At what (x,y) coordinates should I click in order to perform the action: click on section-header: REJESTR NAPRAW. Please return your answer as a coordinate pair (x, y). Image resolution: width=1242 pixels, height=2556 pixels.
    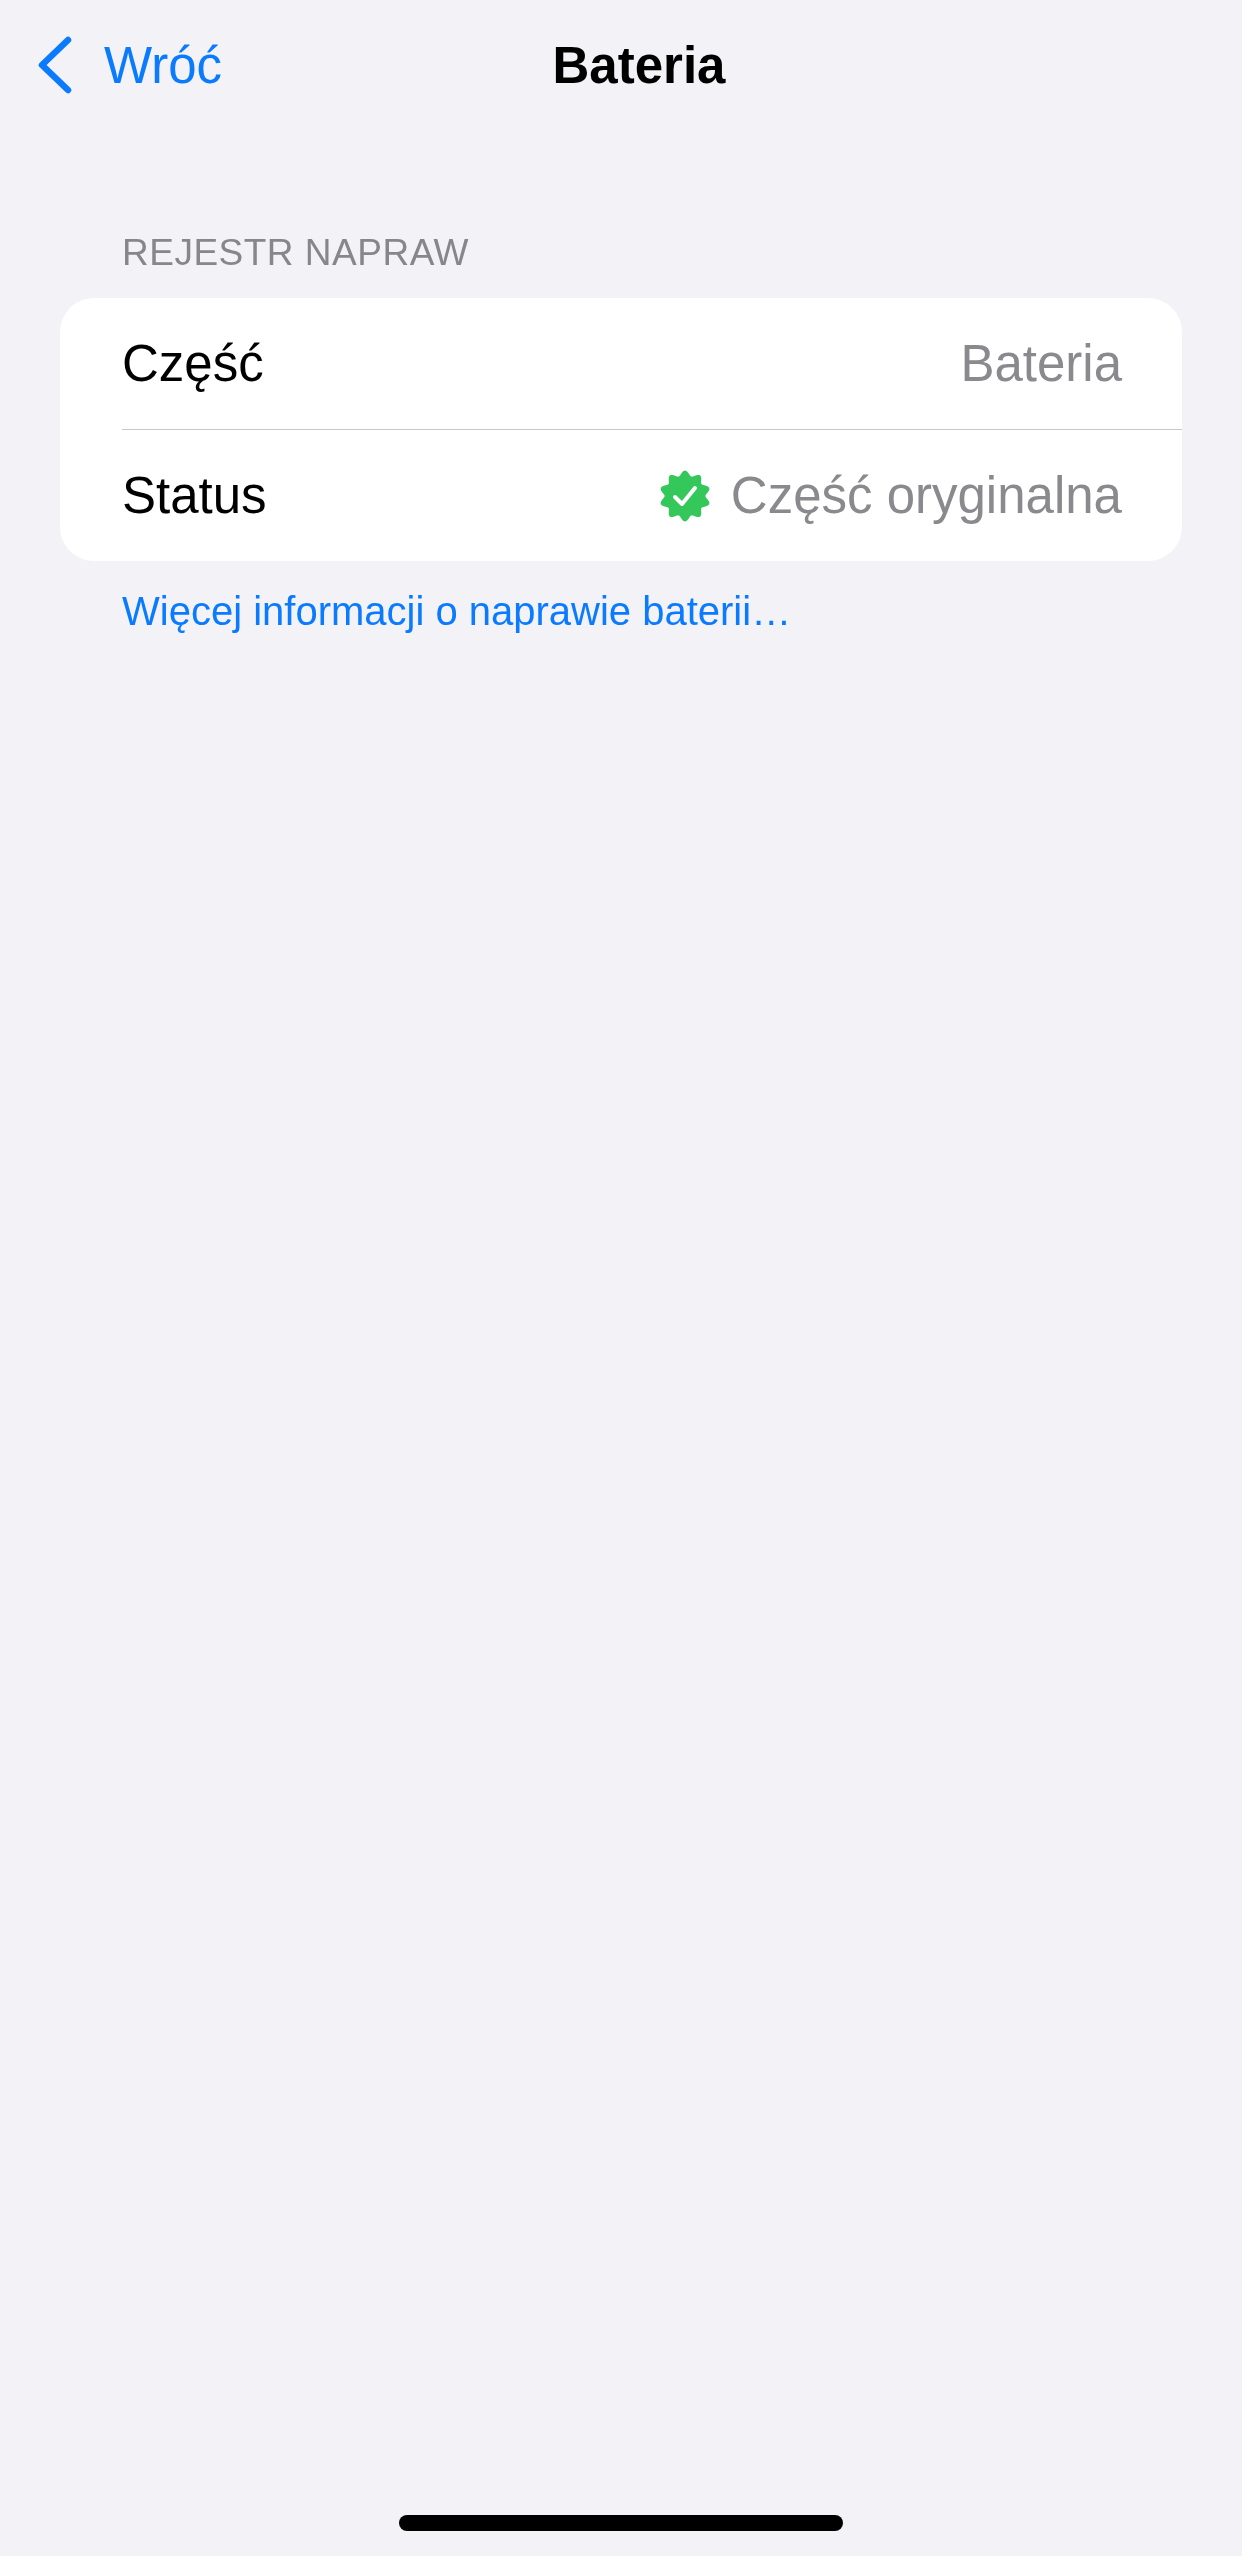
    Looking at the image, I should click on (296, 253).